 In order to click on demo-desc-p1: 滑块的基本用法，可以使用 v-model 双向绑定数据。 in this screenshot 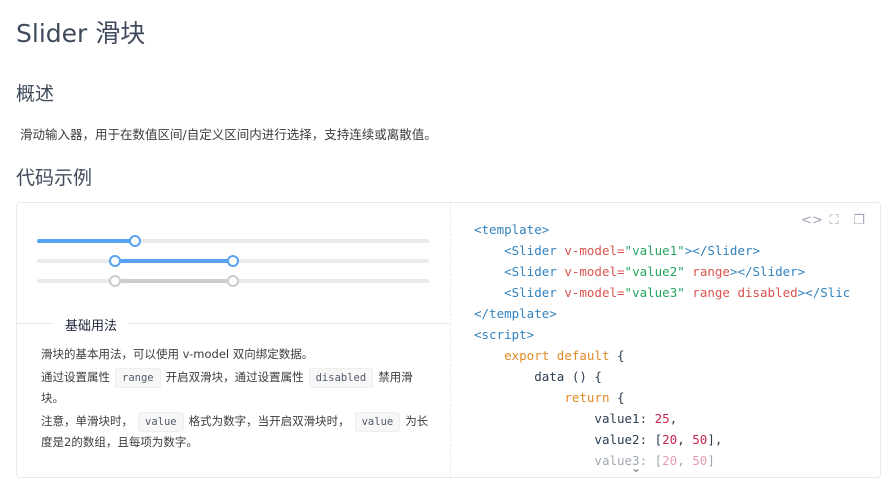, I will do `click(177, 354)`.